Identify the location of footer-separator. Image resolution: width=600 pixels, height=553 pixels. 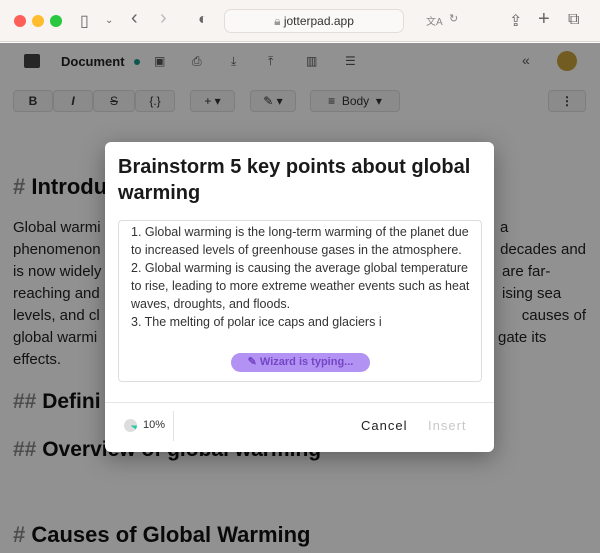
(173, 426).